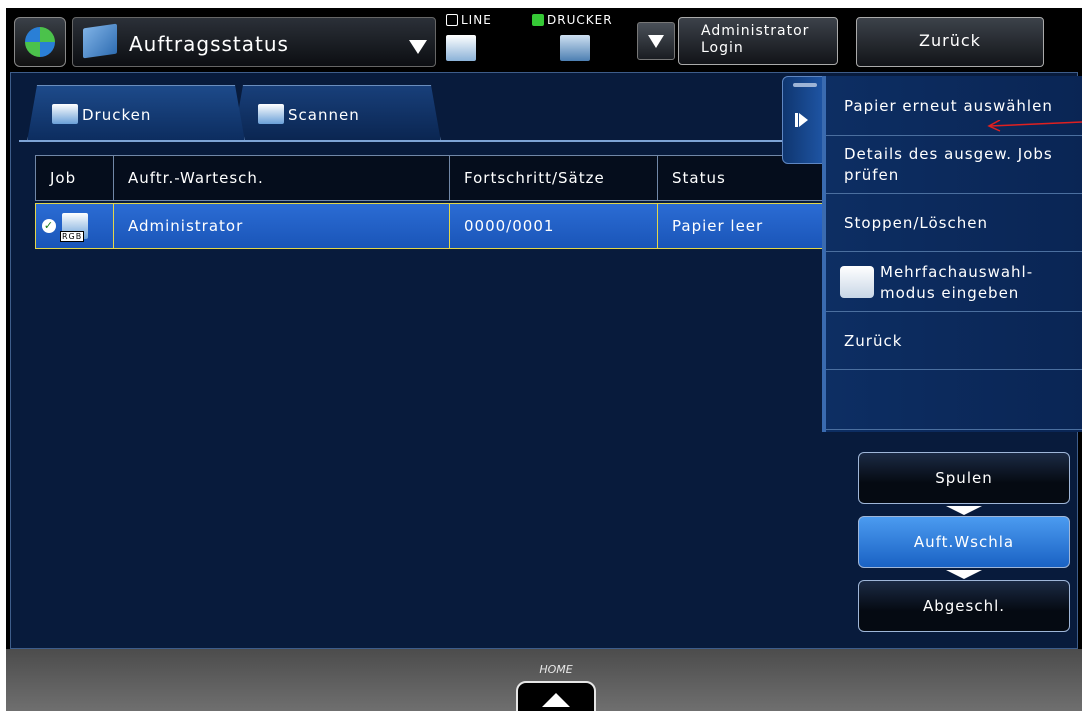 This screenshot has height=711, width=1082. Describe the element at coordinates (544, 680) in the screenshot. I see `bottom-bar: HOME` at that location.